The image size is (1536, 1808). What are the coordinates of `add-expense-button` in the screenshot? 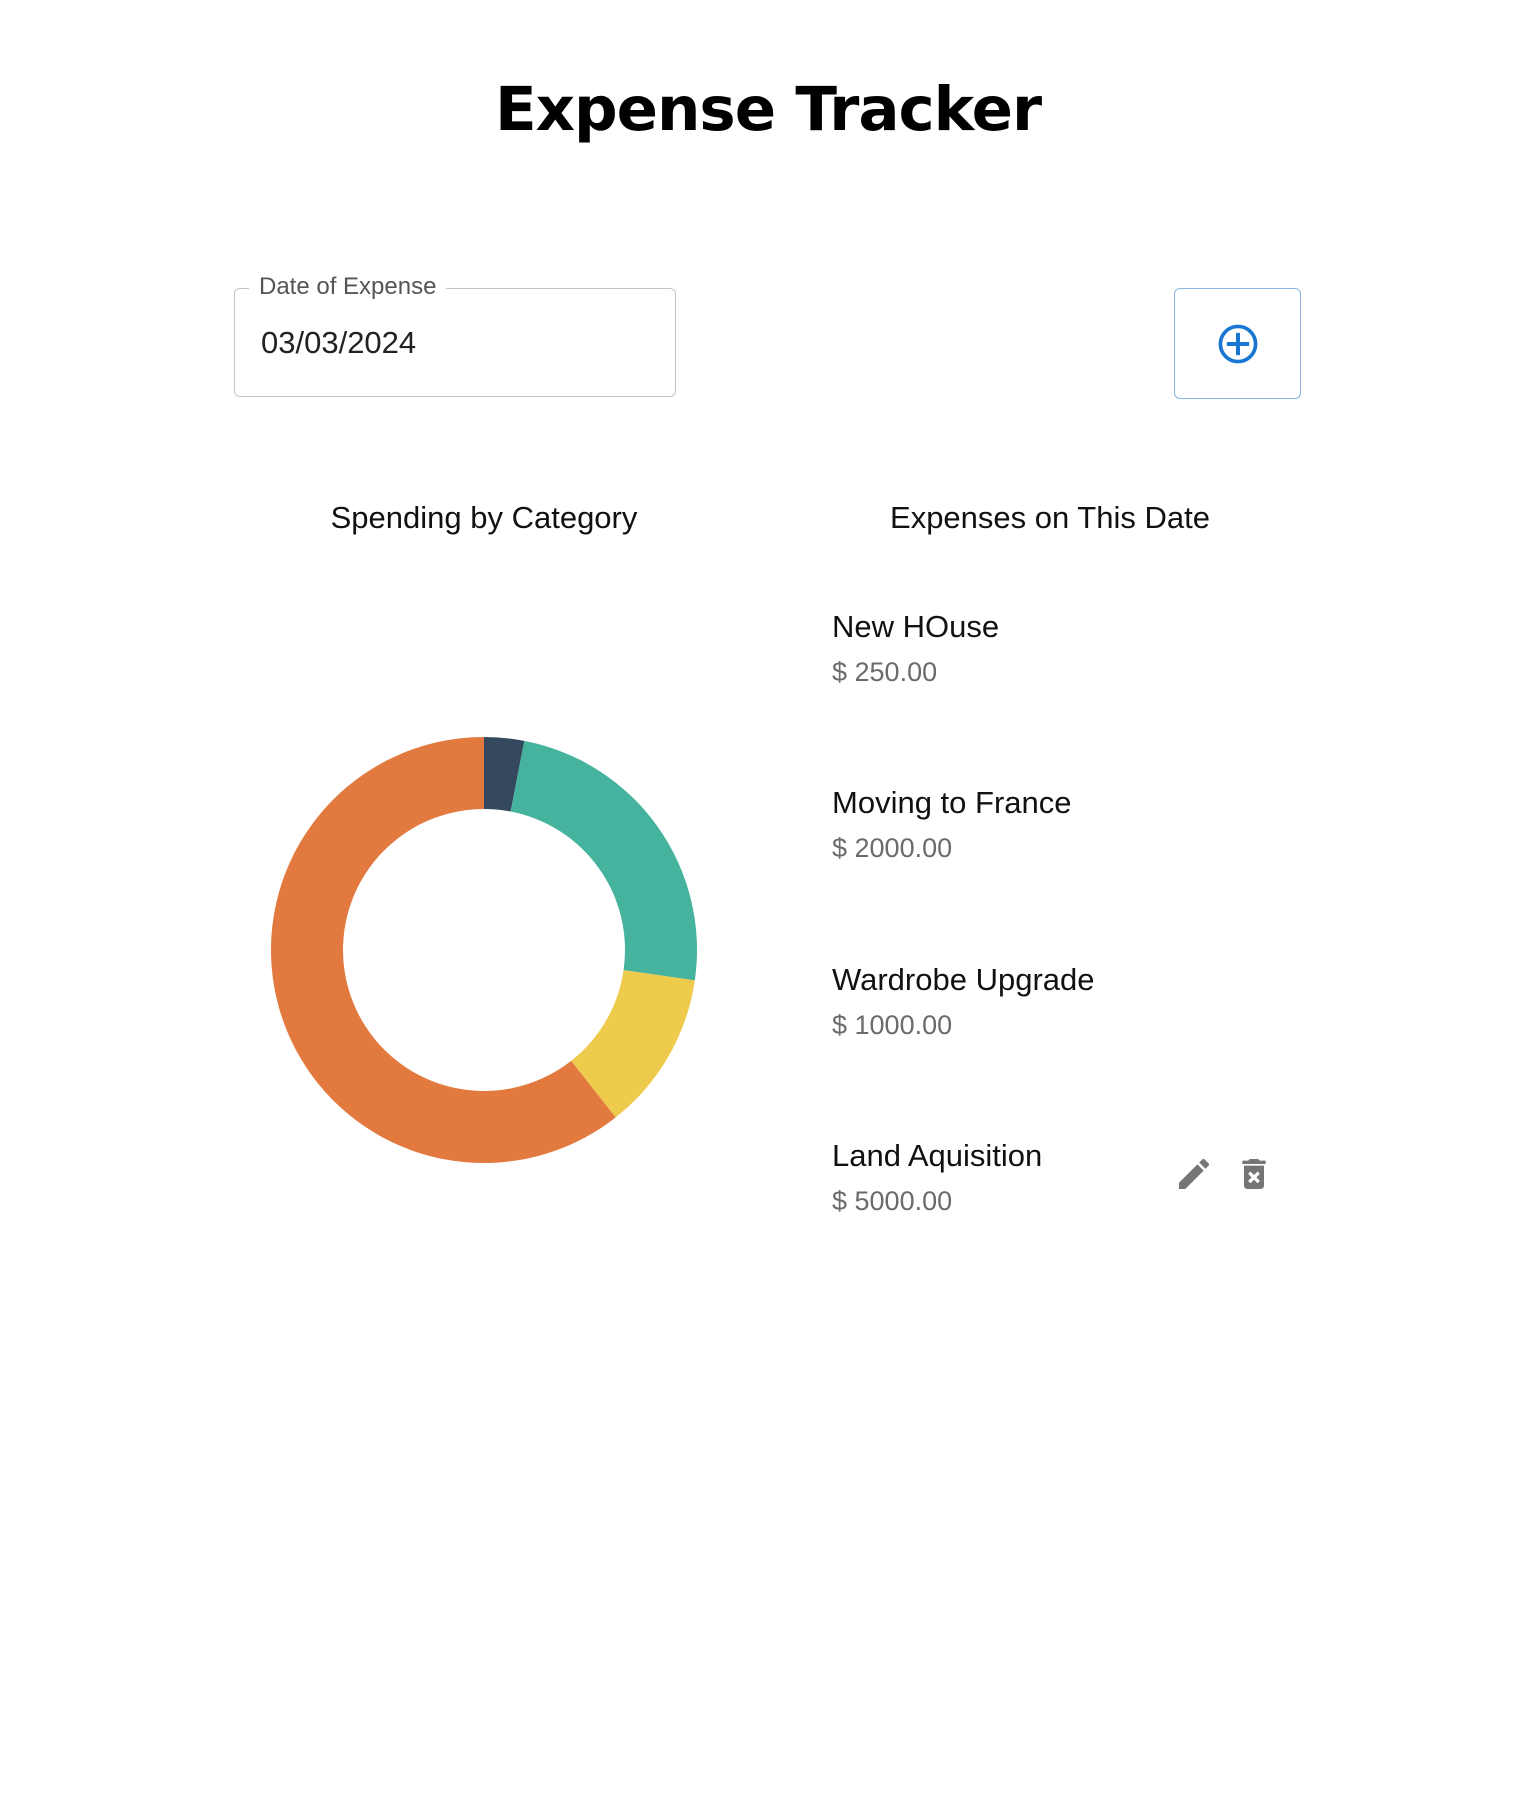 It's located at (1237, 343).